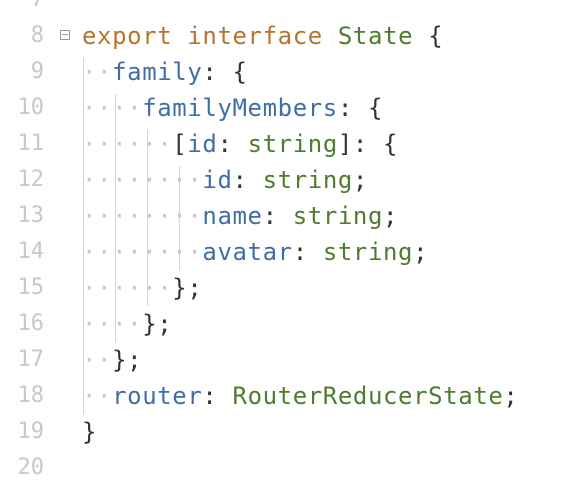 The image size is (572, 486). I want to click on code-text: export interface State {, so click(263, 36).